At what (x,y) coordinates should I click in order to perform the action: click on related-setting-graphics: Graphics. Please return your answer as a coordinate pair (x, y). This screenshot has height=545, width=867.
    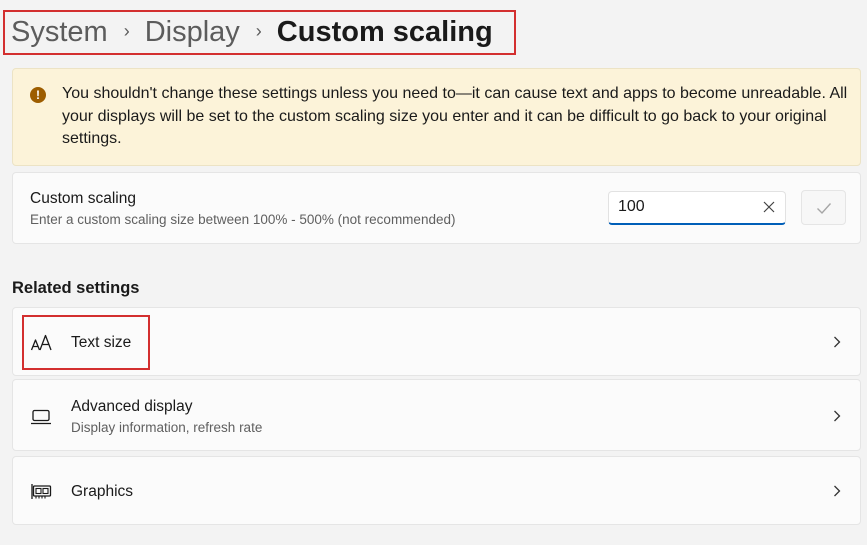
    Looking at the image, I should click on (436, 490).